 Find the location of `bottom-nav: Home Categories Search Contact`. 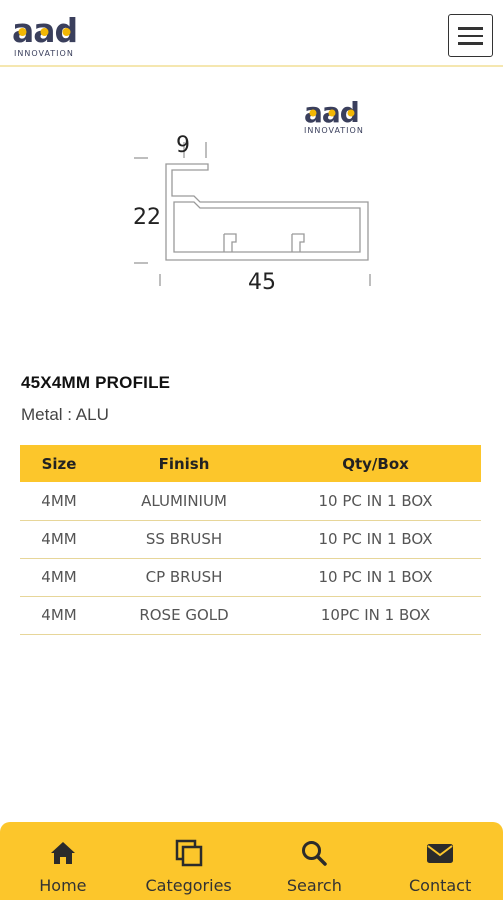

bottom-nav: Home Categories Search Contact is located at coordinates (251, 861).